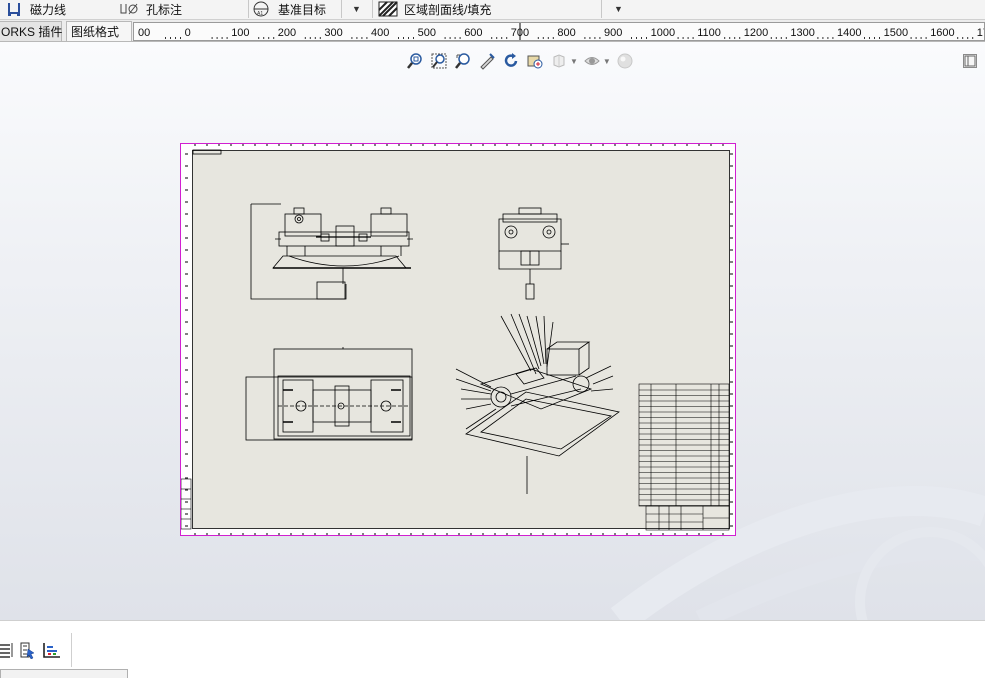 The height and width of the screenshot is (678, 985). I want to click on snap-icon, so click(28, 650).